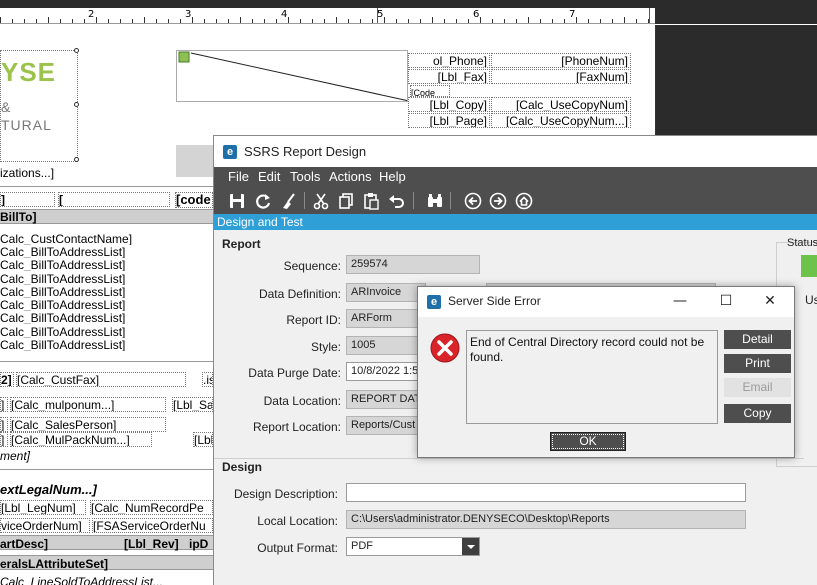 This screenshot has height=585, width=817. What do you see at coordinates (435, 201) in the screenshot?
I see `binoculars-icon` at bounding box center [435, 201].